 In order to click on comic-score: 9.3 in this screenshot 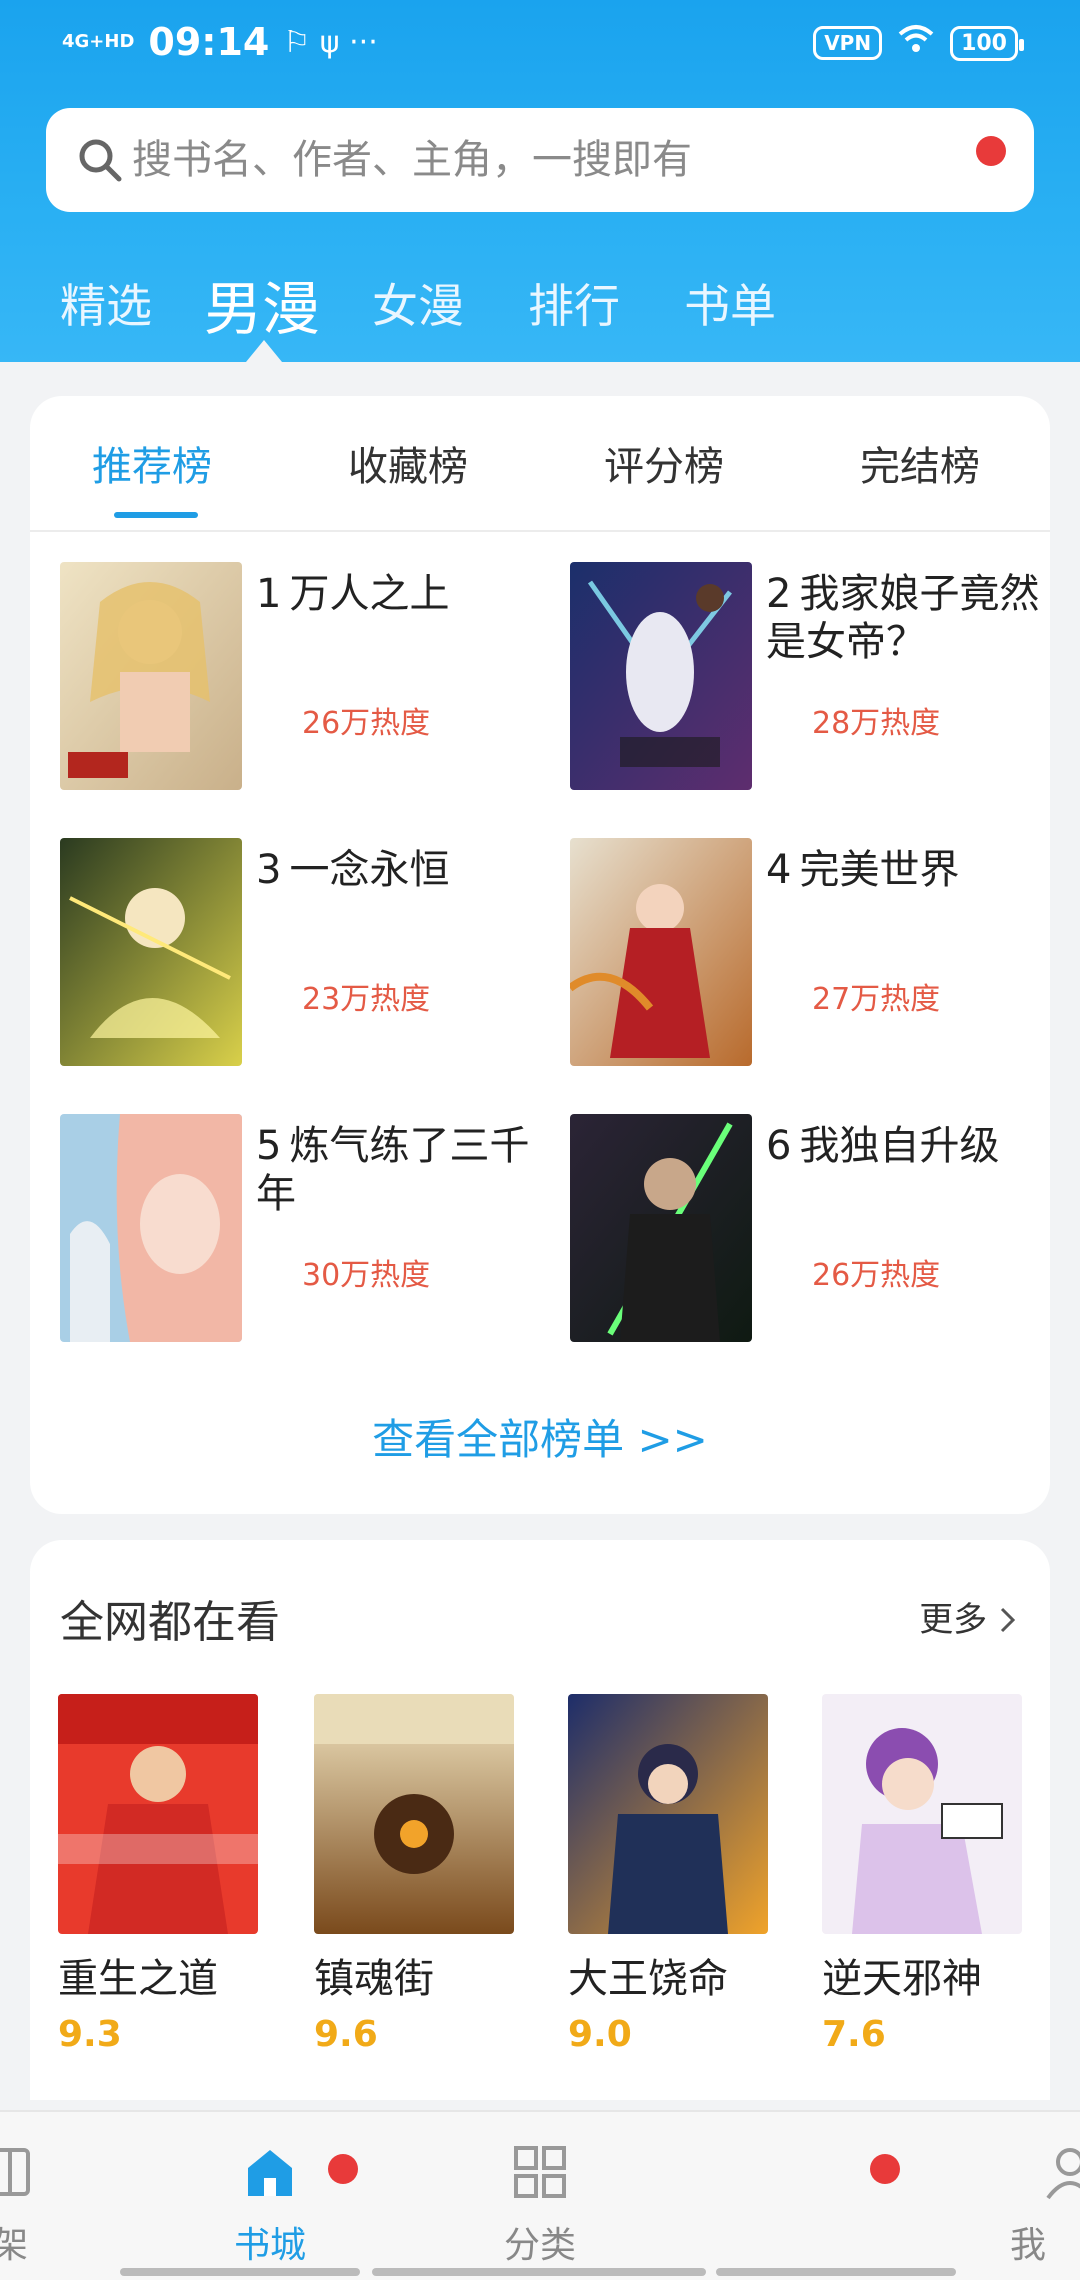, I will do `click(90, 2034)`.